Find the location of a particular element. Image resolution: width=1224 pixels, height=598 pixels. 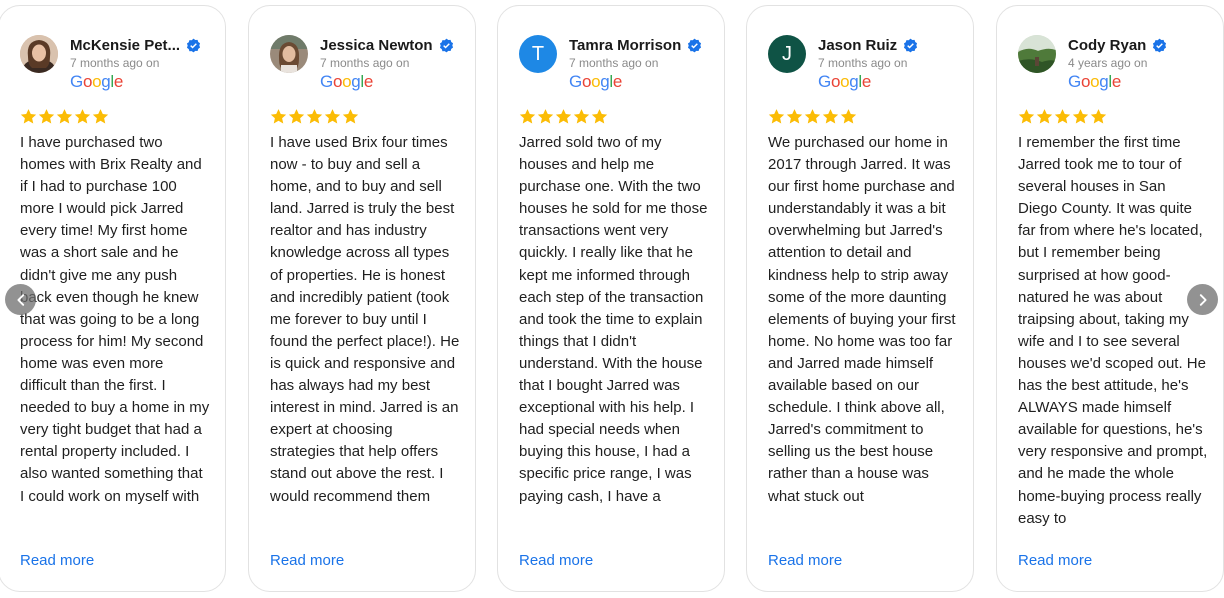

reviewer-name: Tamra Morrison is located at coordinates (625, 45).